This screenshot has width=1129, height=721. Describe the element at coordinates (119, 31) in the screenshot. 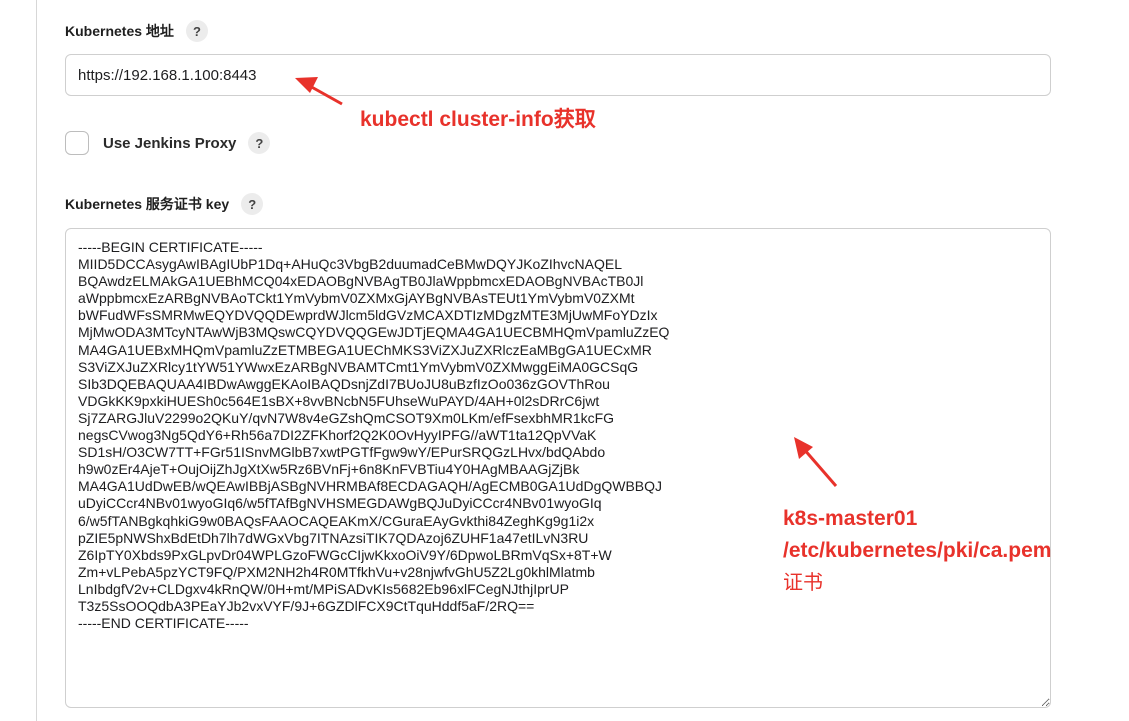

I see `kubernetes-url-label-text: Kubernetes 地址` at that location.